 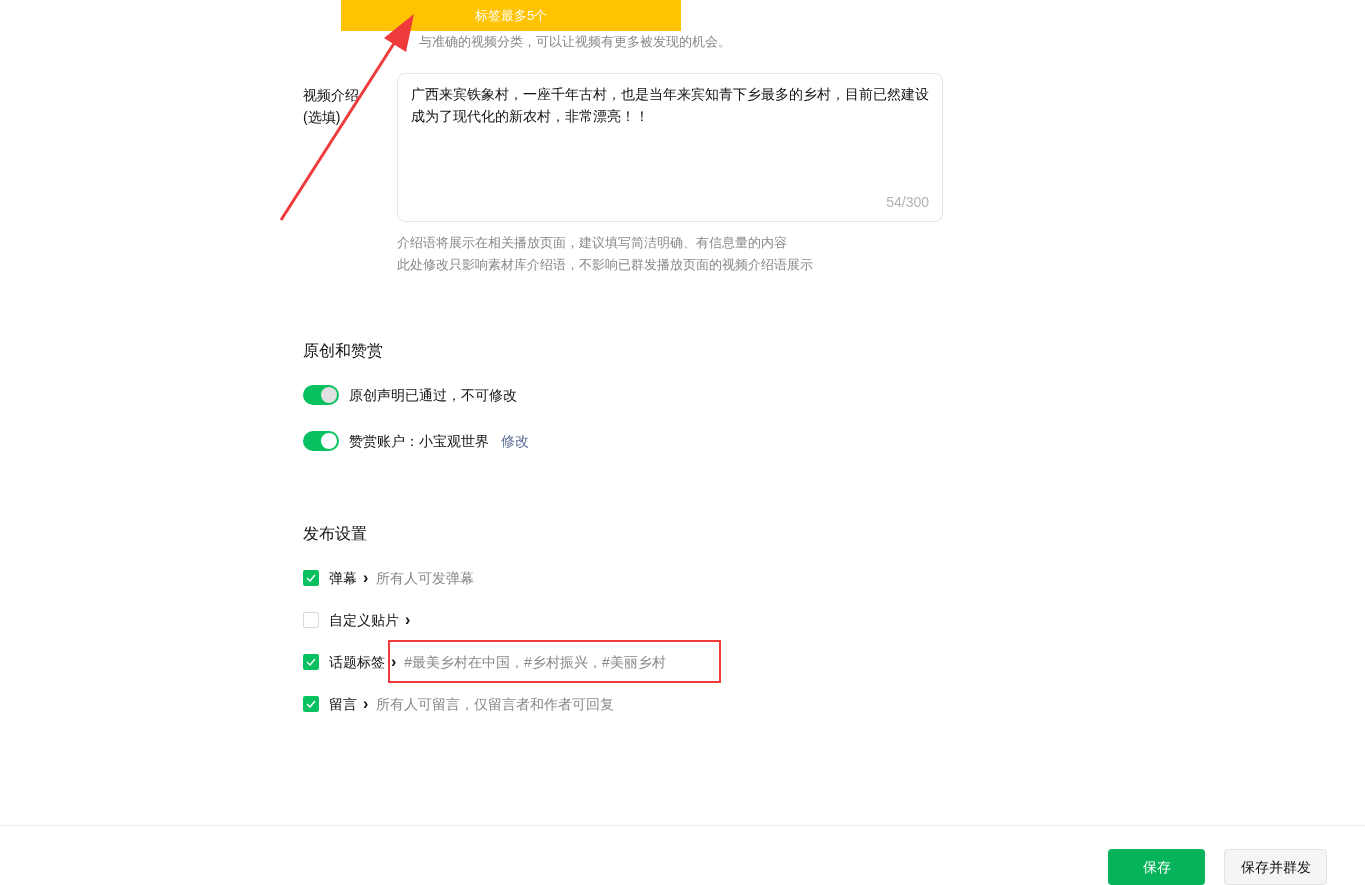 What do you see at coordinates (605, 265) in the screenshot?
I see `hint-text: 此处修改只影响素材库介绍语，不影响已群发播放页面的视频介绍语展示` at bounding box center [605, 265].